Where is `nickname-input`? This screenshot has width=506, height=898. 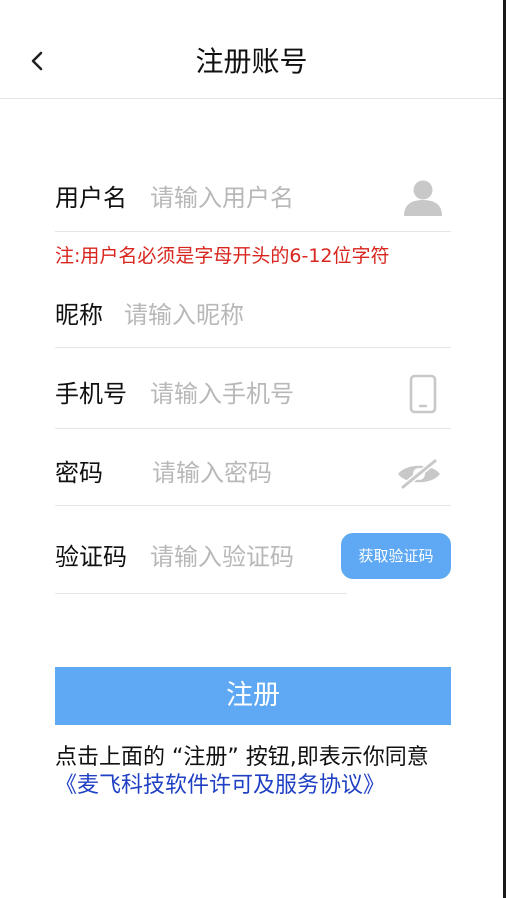 nickname-input is located at coordinates (274, 315).